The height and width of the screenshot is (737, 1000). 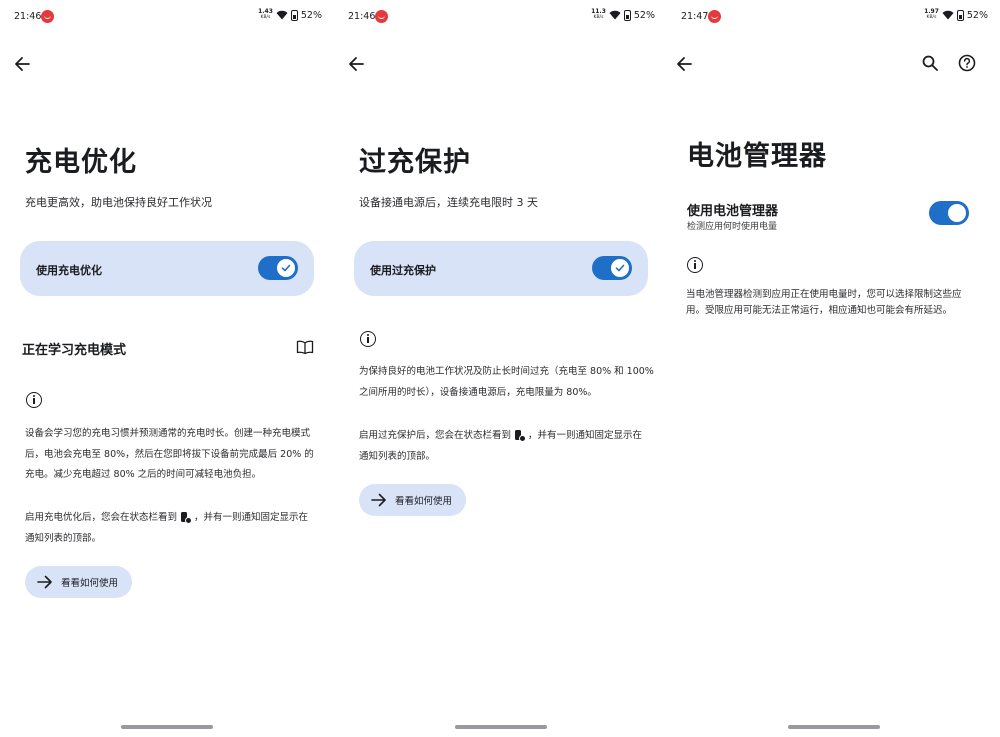 What do you see at coordinates (74, 350) in the screenshot?
I see `section-heading: 正在学习充电模式` at bounding box center [74, 350].